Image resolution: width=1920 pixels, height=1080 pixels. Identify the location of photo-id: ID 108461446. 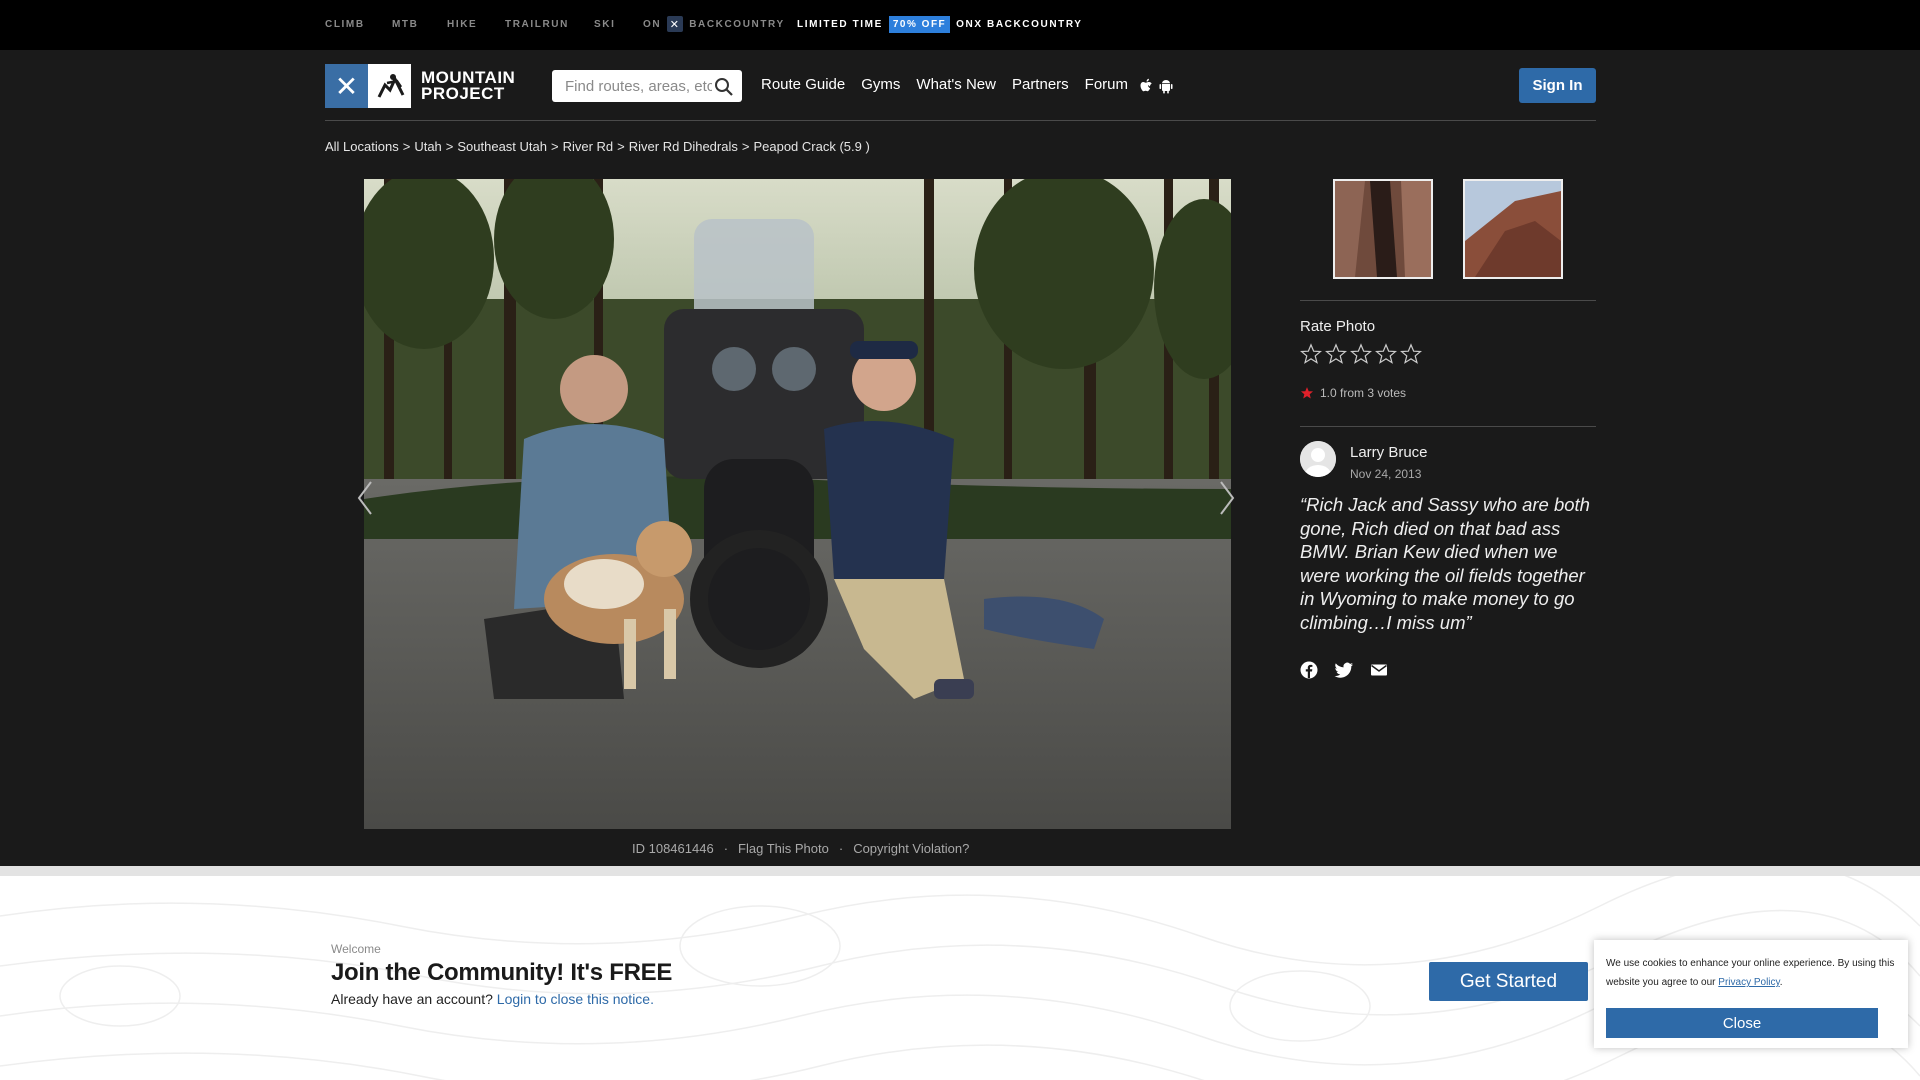
(673, 848).